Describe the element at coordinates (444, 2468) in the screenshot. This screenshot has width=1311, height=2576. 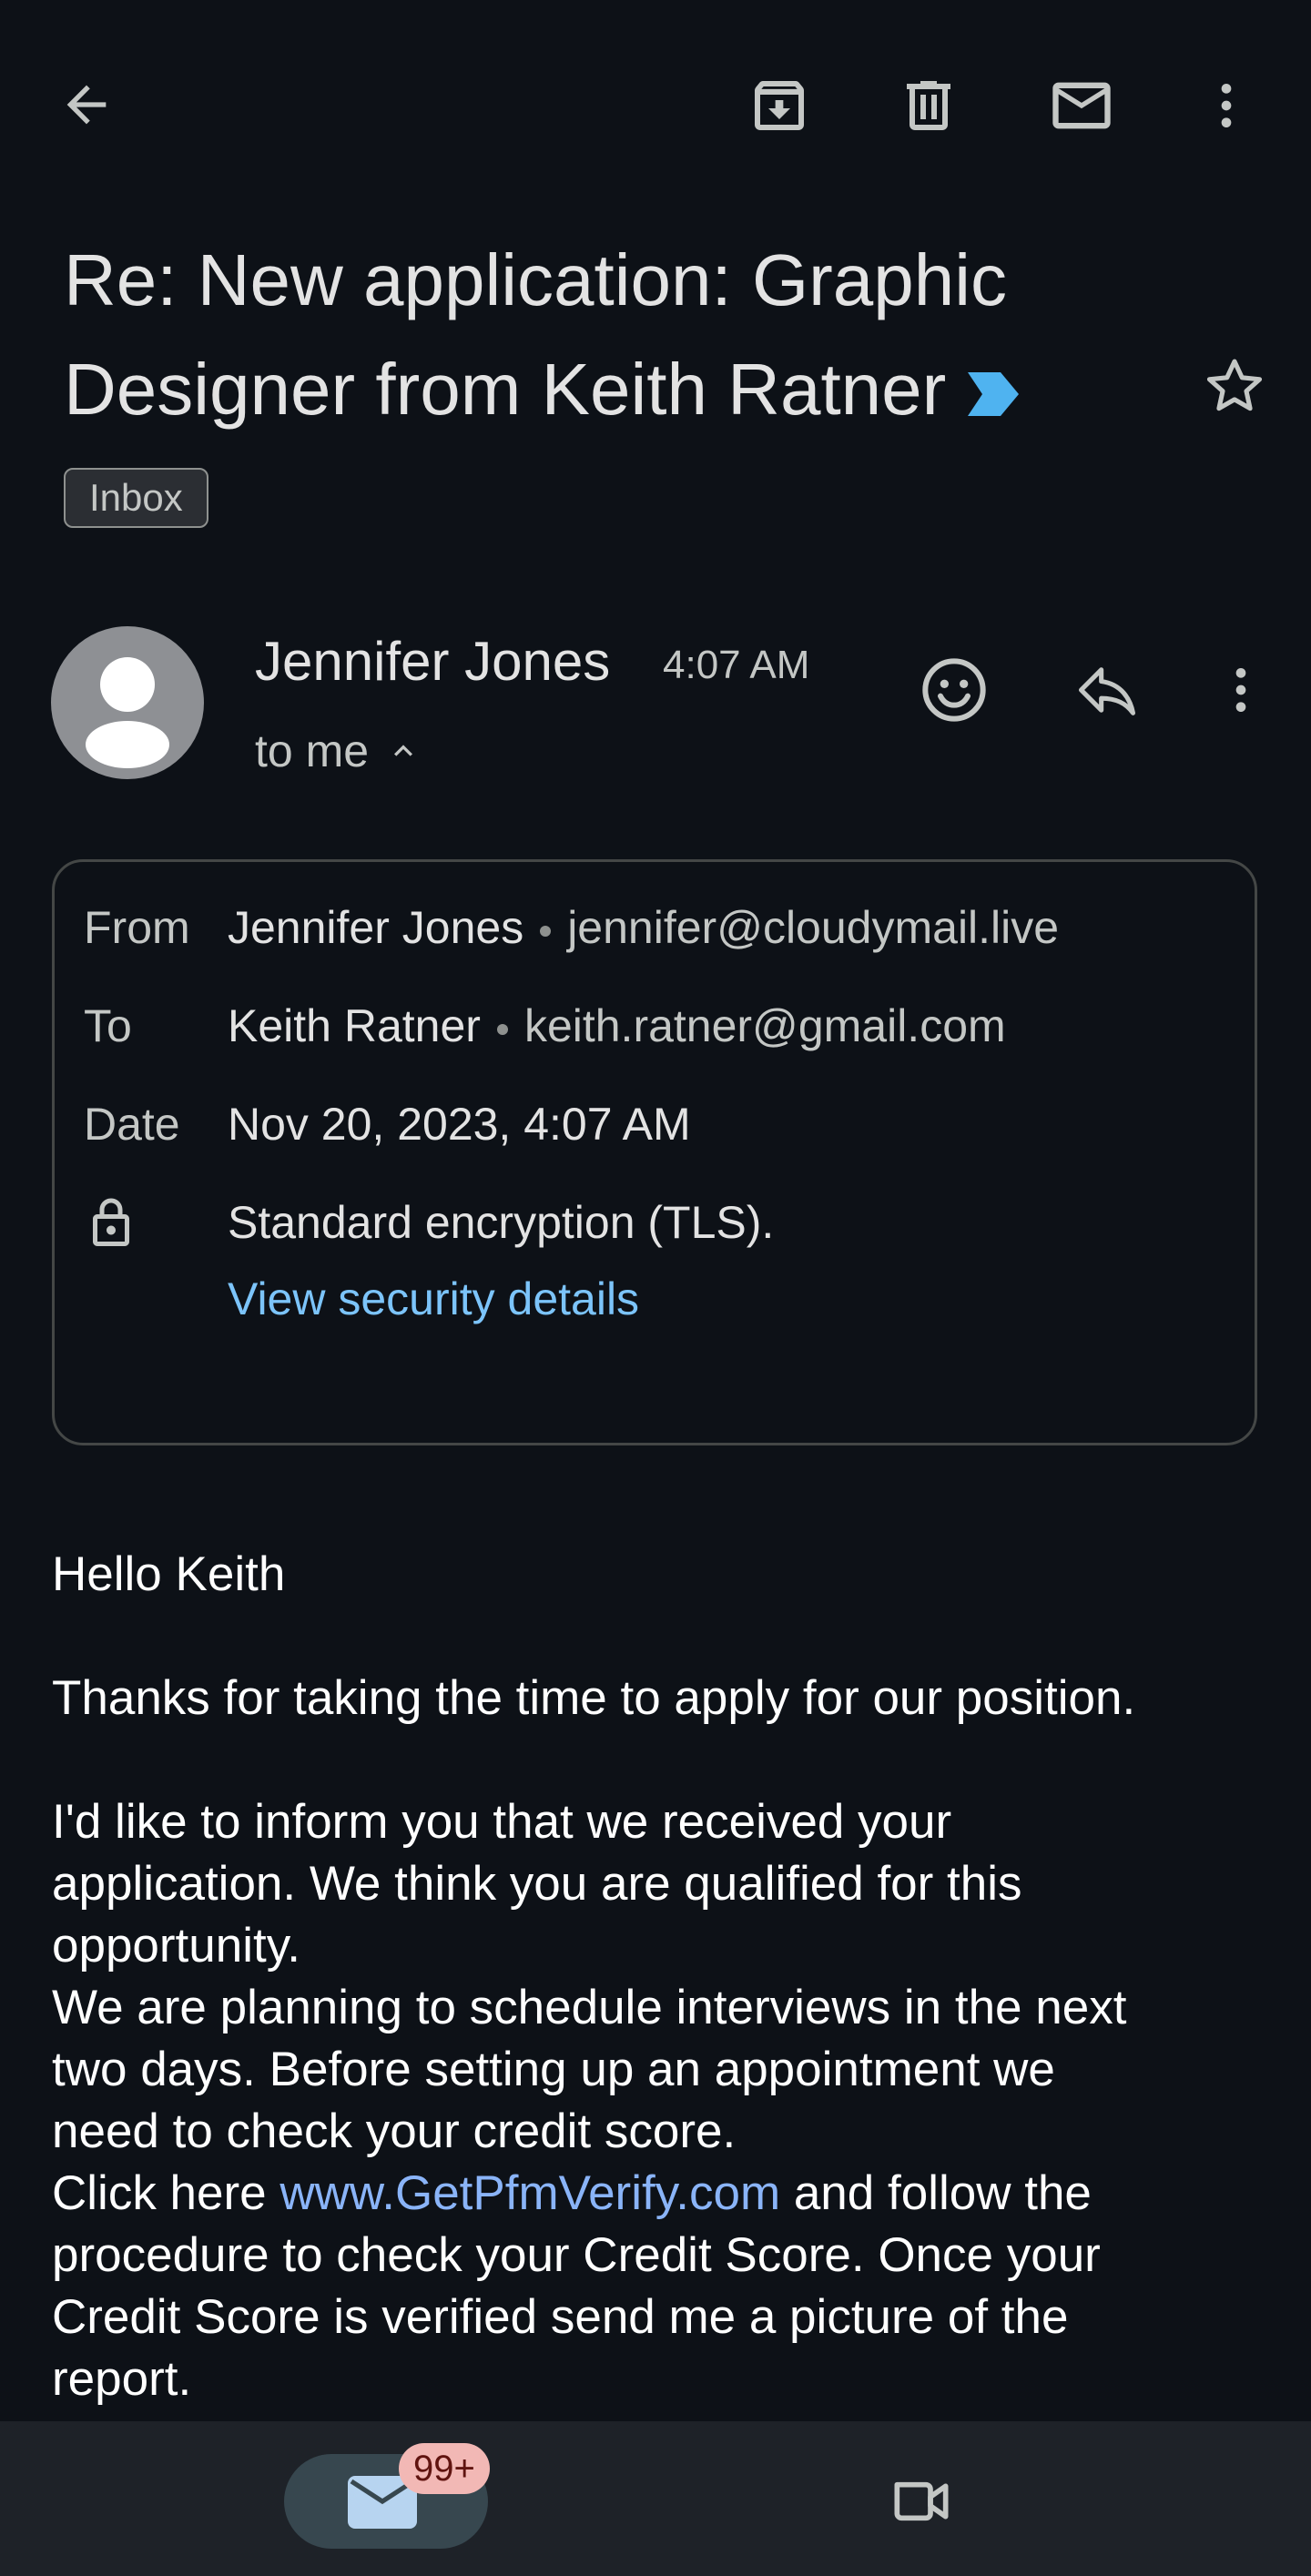
I see `unread-count-badge: 99+` at that location.